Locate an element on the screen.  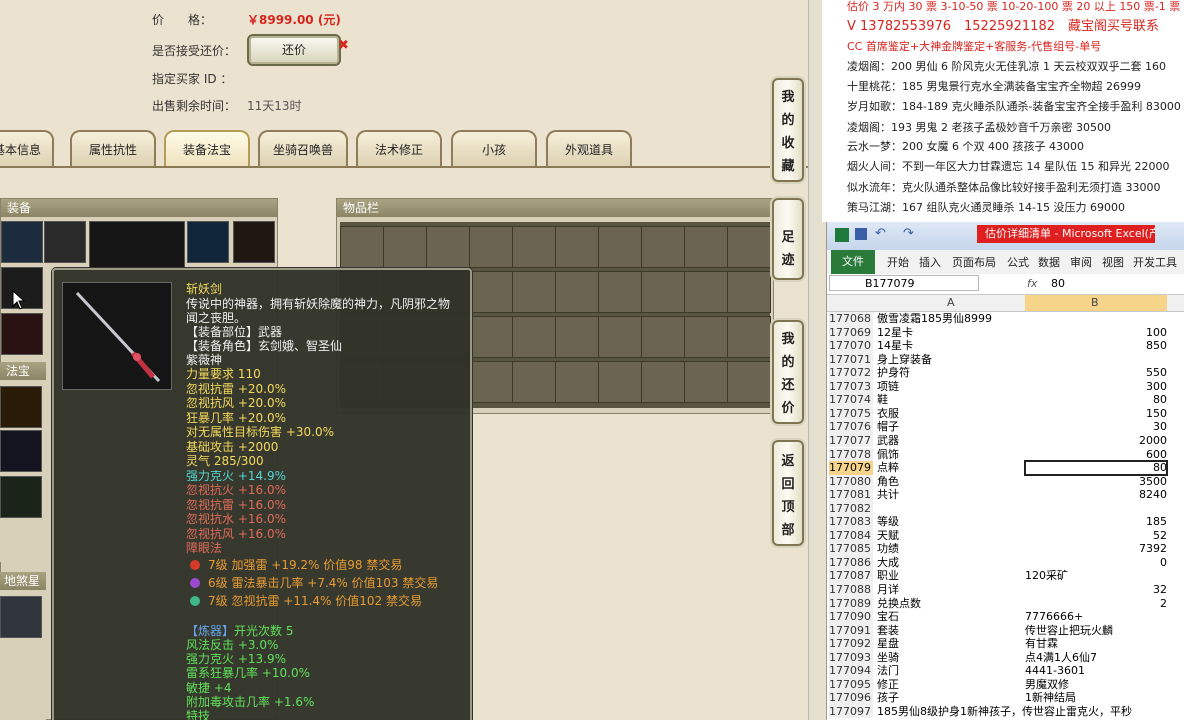
cell-a: 佩饰 is located at coordinates (888, 455).